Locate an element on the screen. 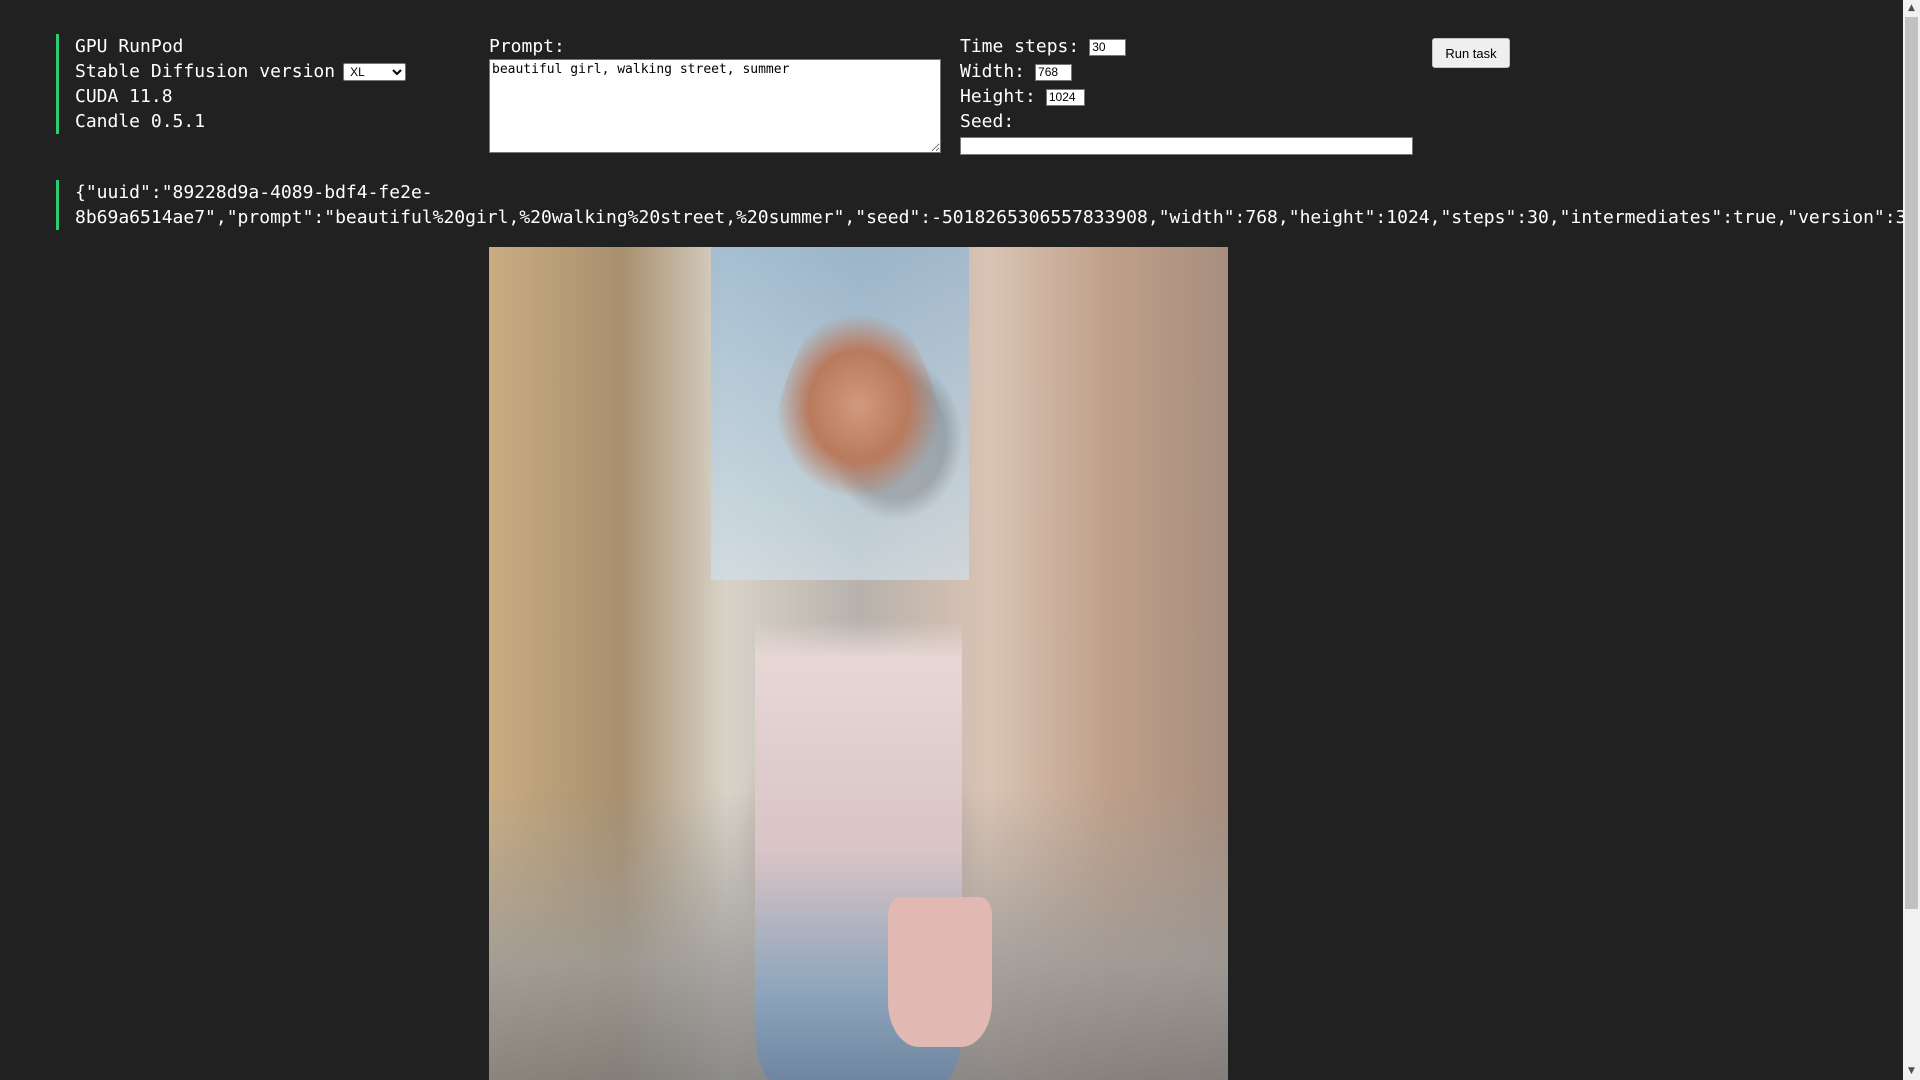 Image resolution: width=1920 pixels, height=1080 pixels. page-scrollbar: ▲ ▼ is located at coordinates (1911, 540).